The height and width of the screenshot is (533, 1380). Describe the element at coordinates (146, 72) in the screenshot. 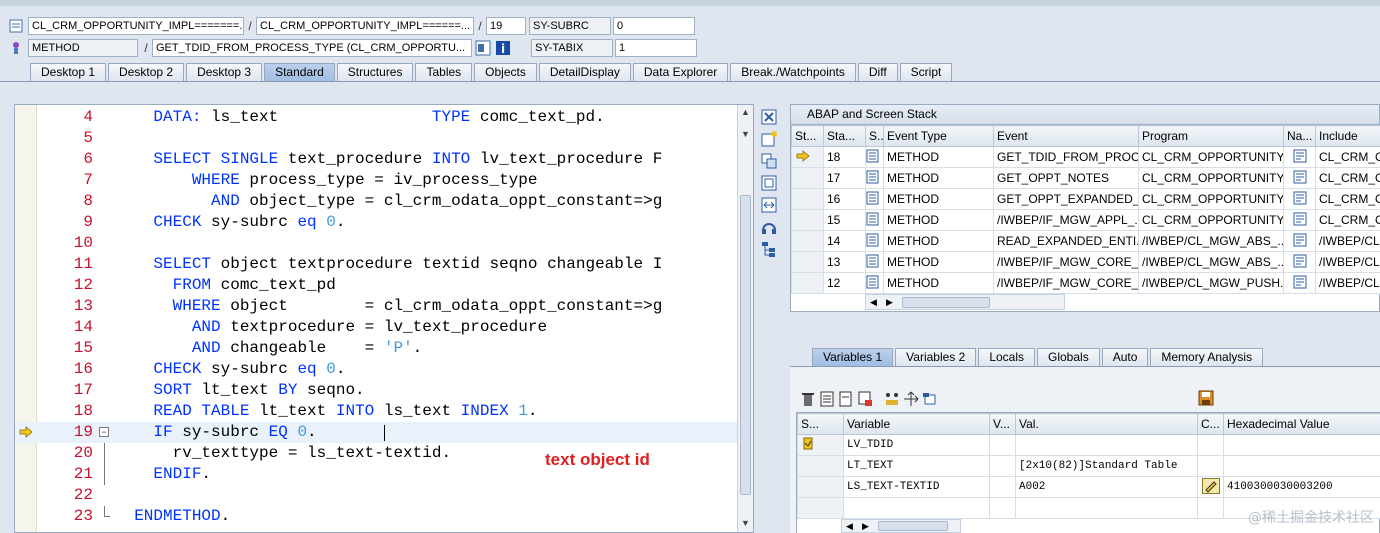

I see `tab-desktop-2: Desktop 2` at that location.